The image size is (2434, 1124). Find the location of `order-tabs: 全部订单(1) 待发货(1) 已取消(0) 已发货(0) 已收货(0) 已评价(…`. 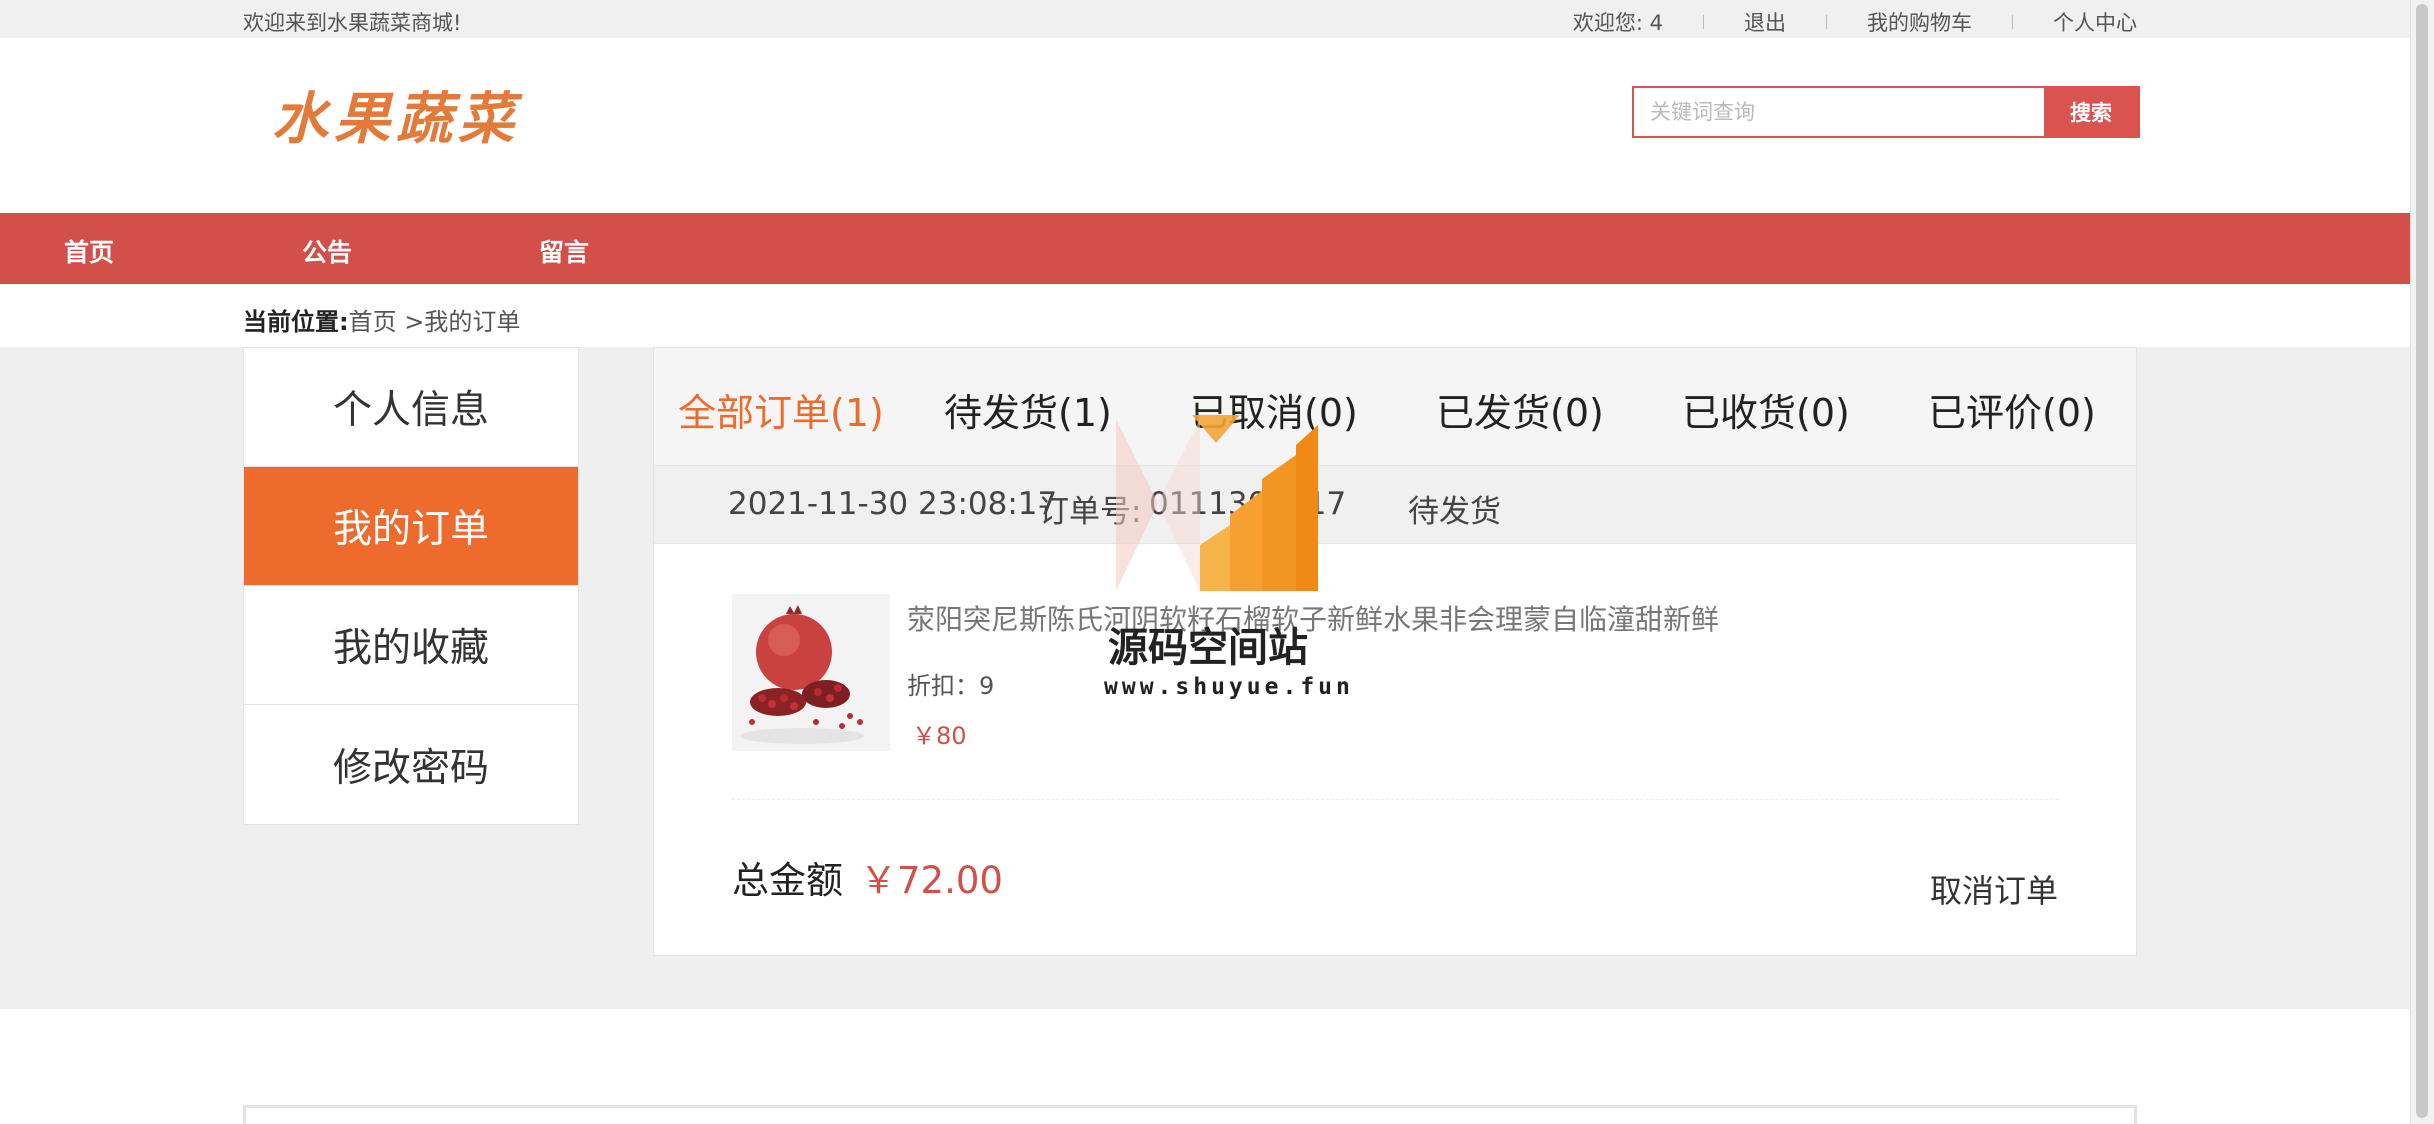

order-tabs: 全部订单(1) 待发货(1) 已取消(0) 已发货(0) 已收货(0) 已评价(… is located at coordinates (1395, 407).